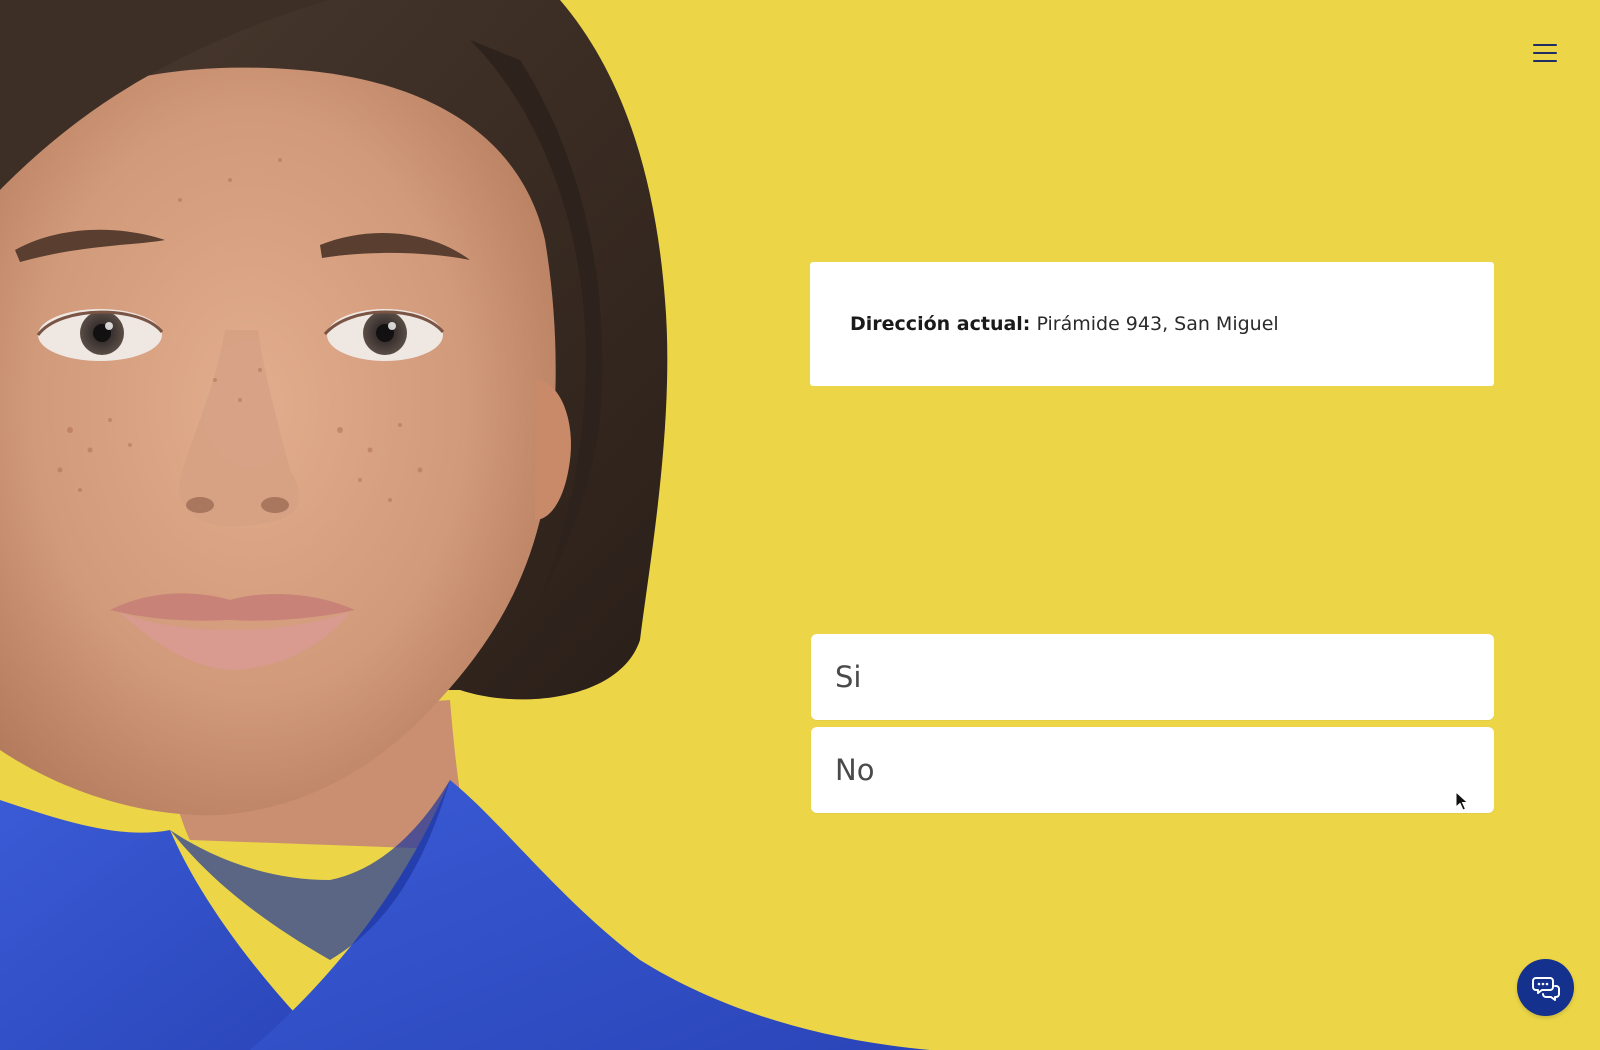 The image size is (1600, 1050). Describe the element at coordinates (1152, 677) in the screenshot. I see `option-yes-button: Si` at that location.